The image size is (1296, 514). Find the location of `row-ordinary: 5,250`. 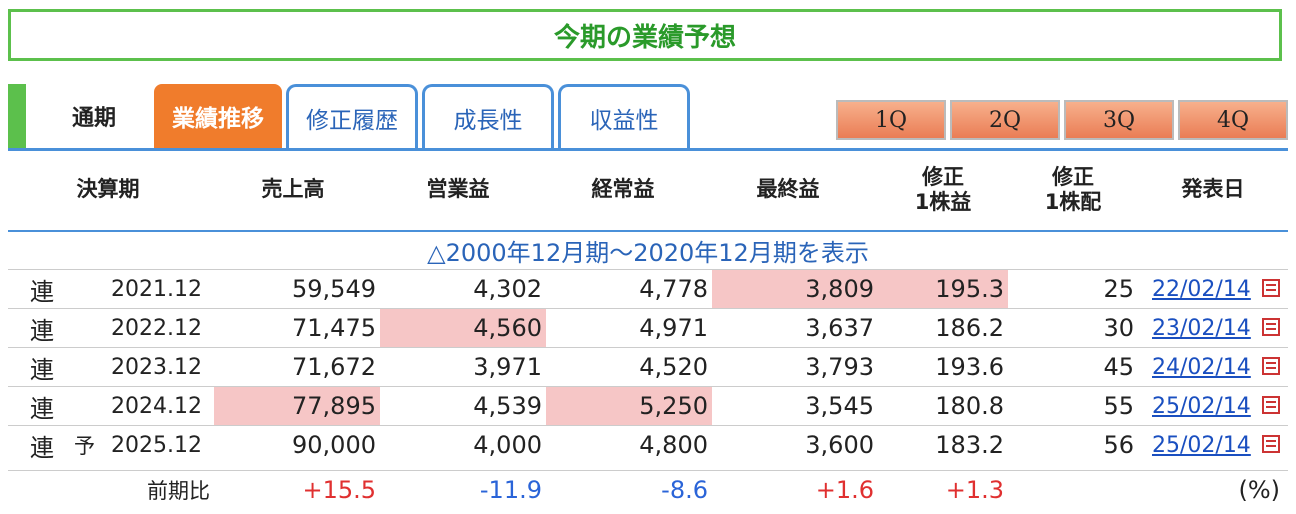

row-ordinary: 5,250 is located at coordinates (629, 406).